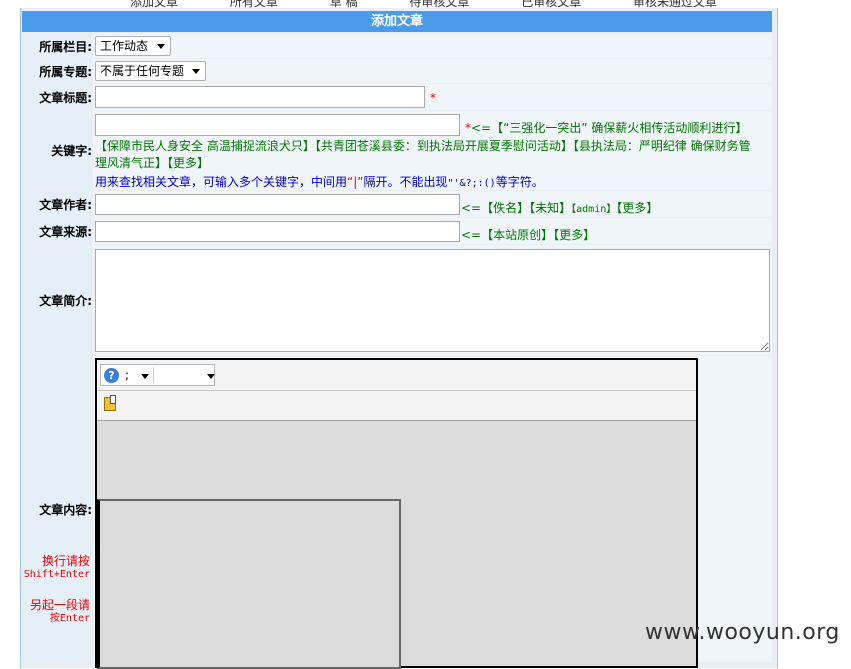 The height and width of the screenshot is (669, 851). Describe the element at coordinates (432, 71) in the screenshot. I see `topic-cell: 不属于任何专题` at that location.